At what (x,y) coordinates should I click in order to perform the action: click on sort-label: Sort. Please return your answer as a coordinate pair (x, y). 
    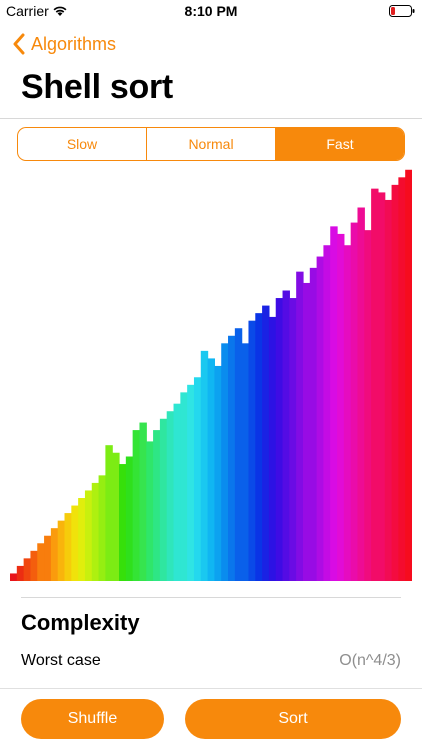
    Looking at the image, I should click on (293, 718).